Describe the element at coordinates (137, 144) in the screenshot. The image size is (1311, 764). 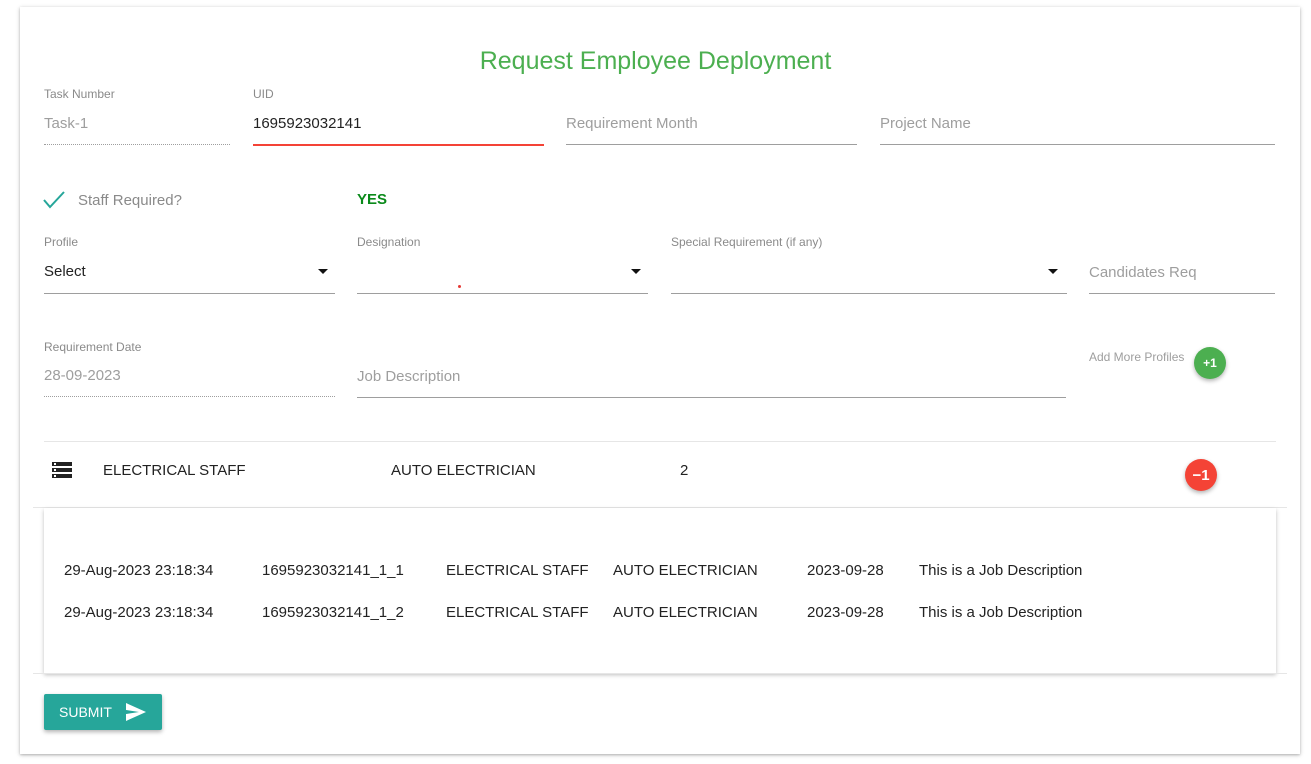
I see `task-number-underline` at that location.